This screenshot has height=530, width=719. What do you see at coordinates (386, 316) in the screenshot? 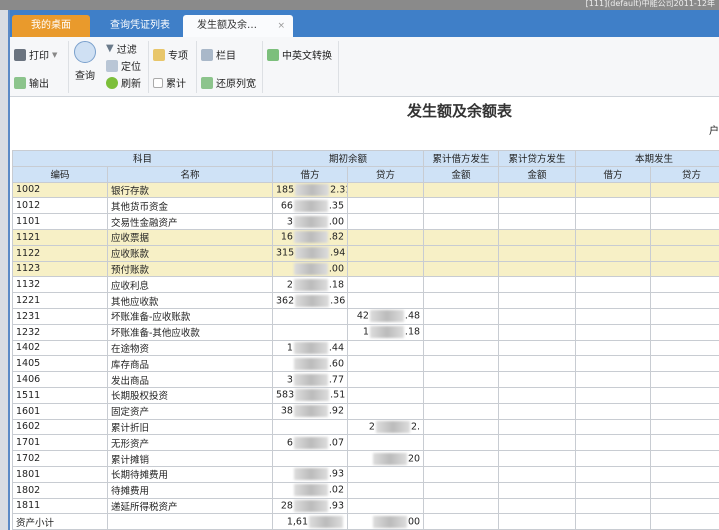
I see `opening-credit: 42.48` at bounding box center [386, 316].